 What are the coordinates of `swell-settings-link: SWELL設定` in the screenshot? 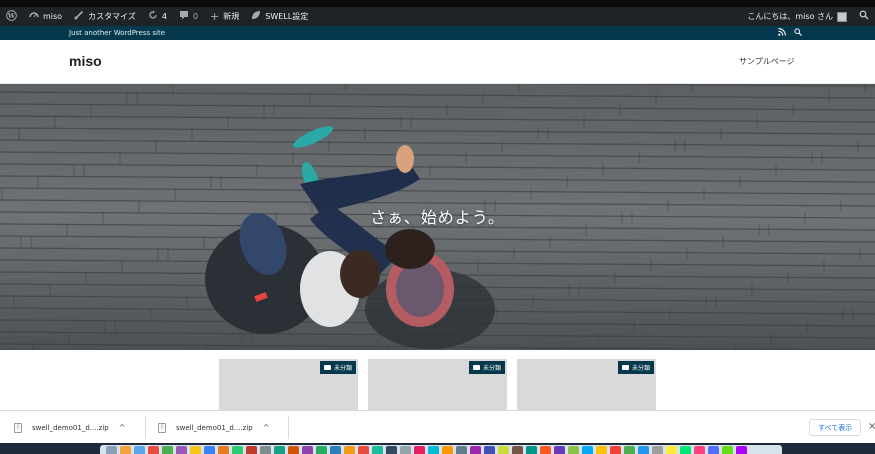 It's located at (279, 16).